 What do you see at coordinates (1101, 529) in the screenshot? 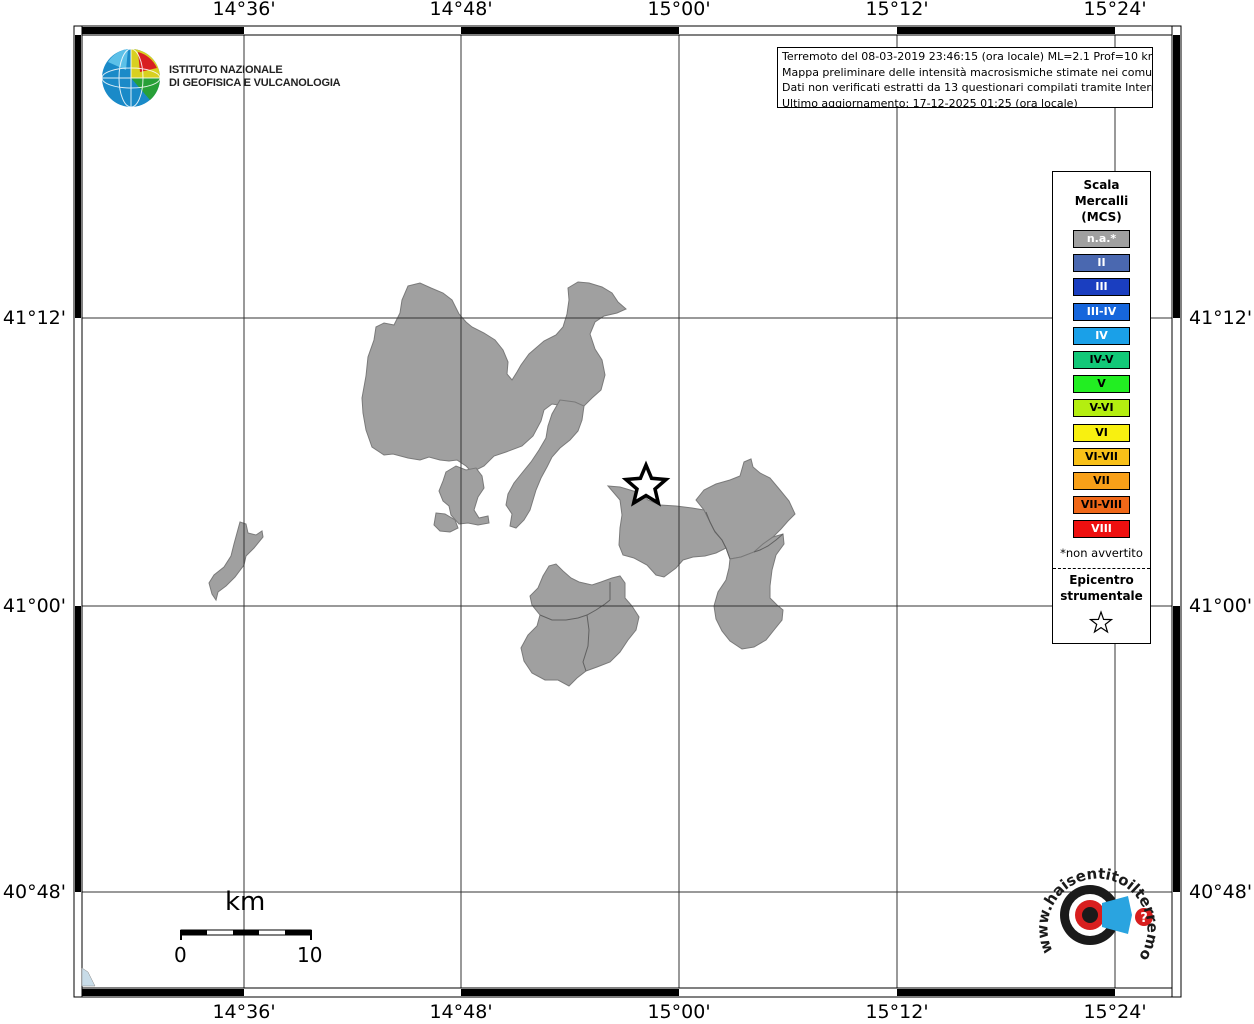
I see `legend-swatch: VIII` at bounding box center [1101, 529].